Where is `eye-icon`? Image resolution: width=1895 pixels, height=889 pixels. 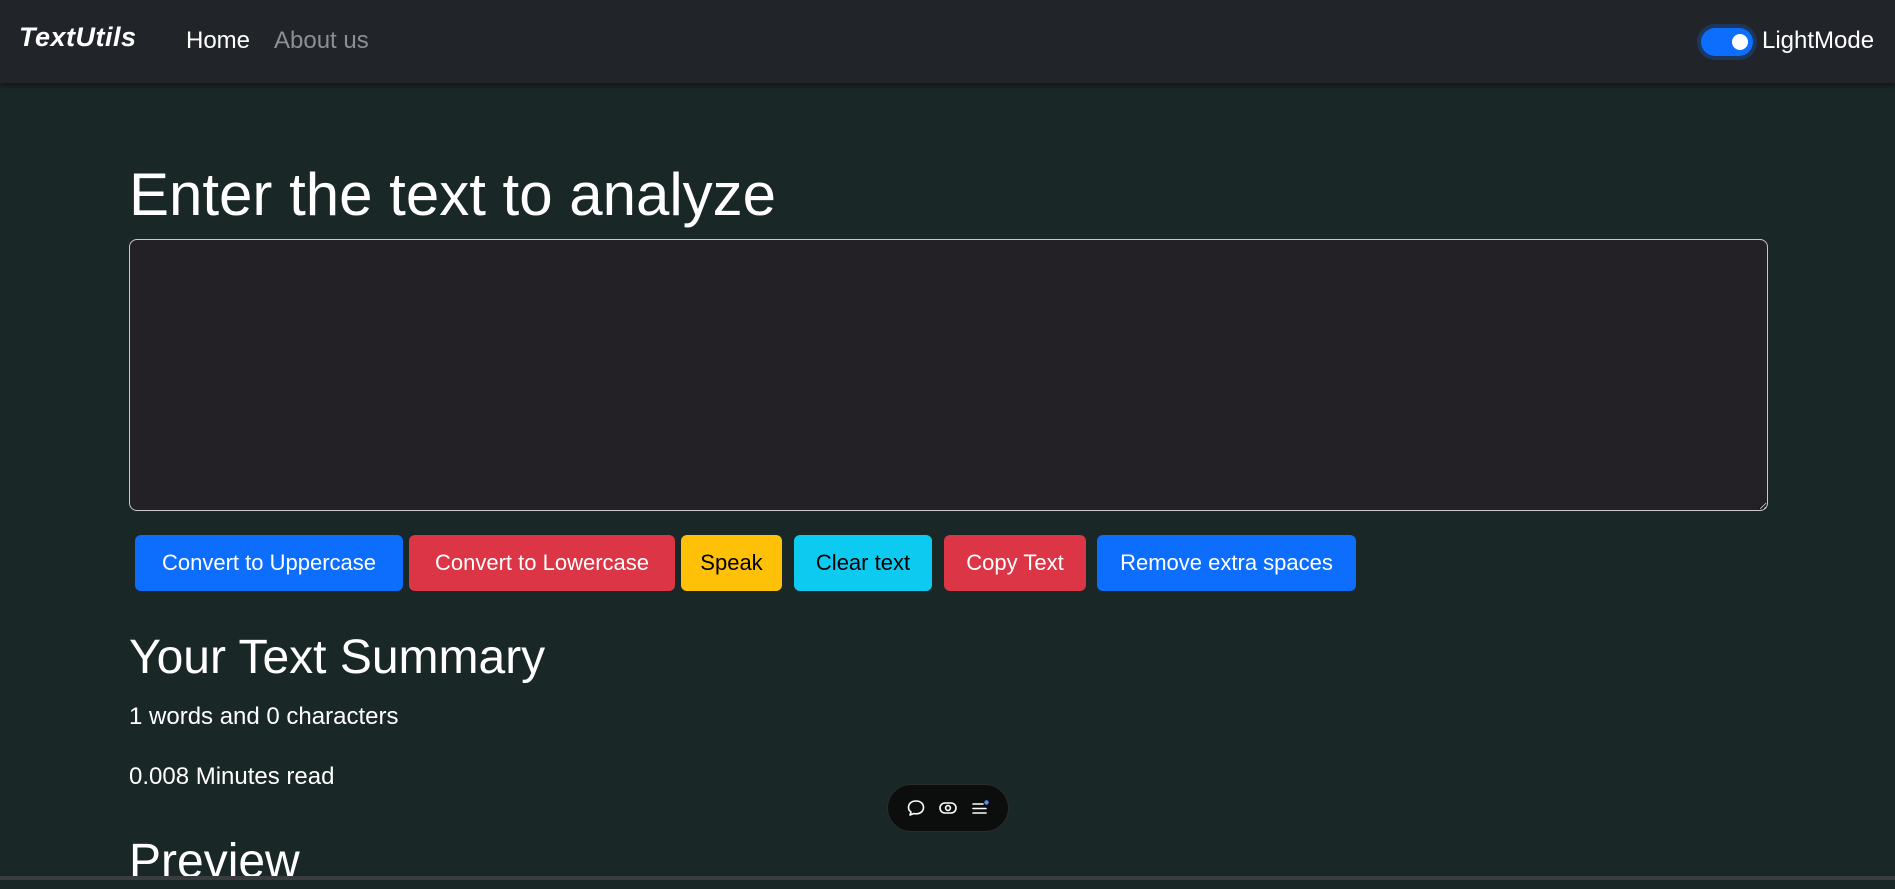 eye-icon is located at coordinates (948, 808).